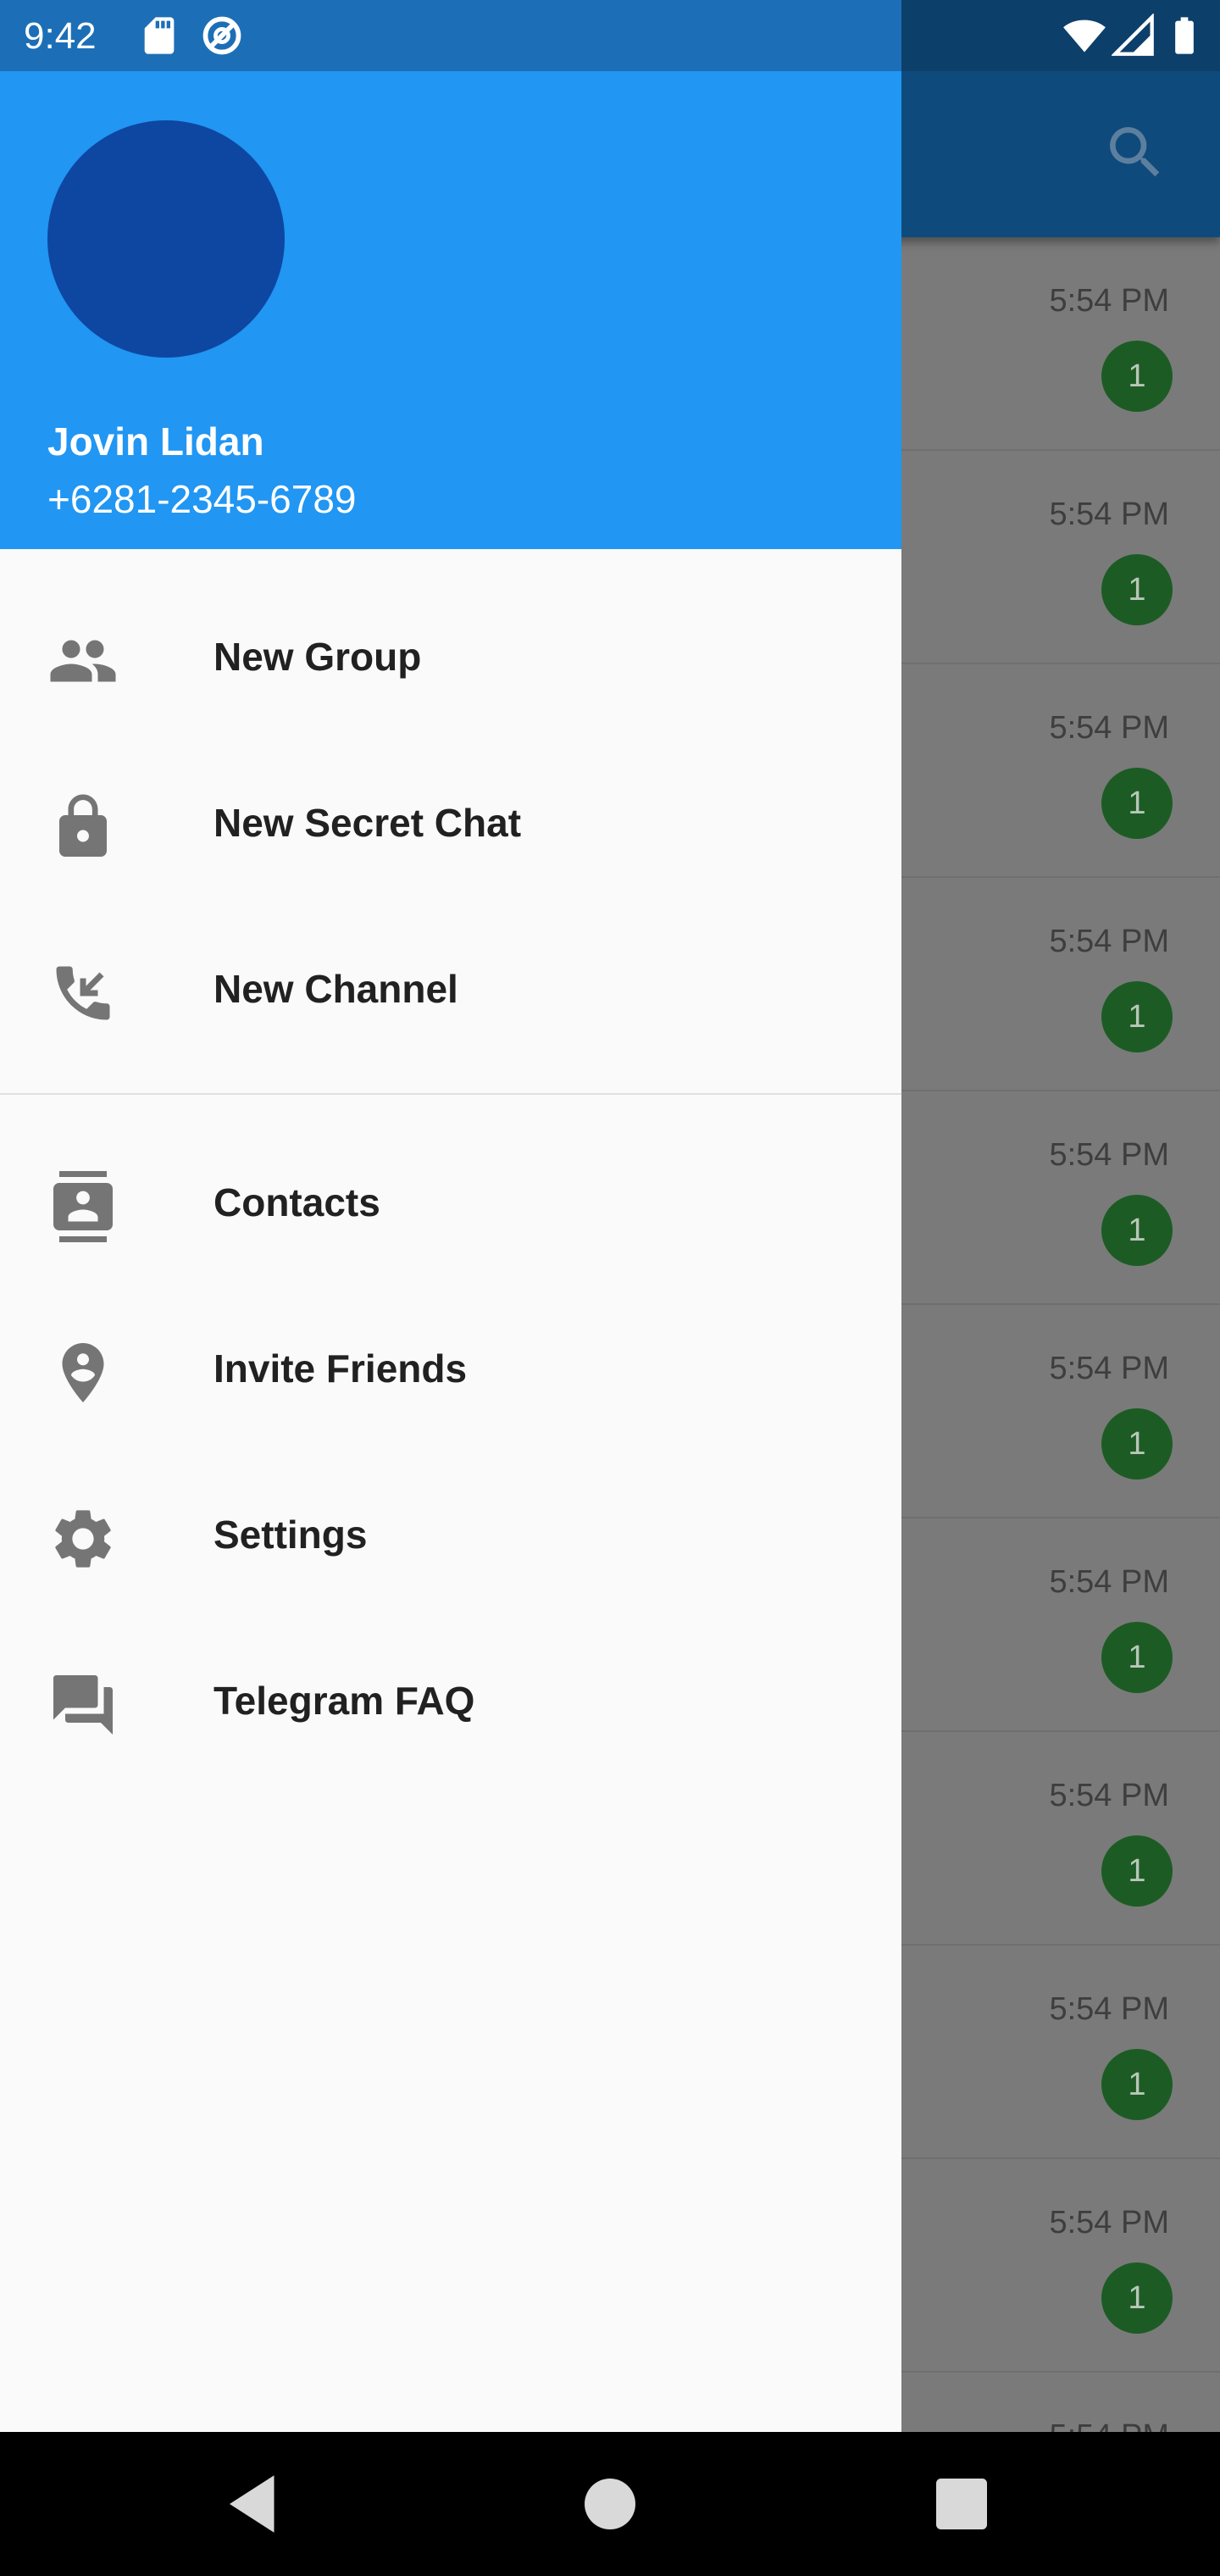 This screenshot has width=1220, height=2576. Describe the element at coordinates (202, 499) in the screenshot. I see `user-phone: +6281-2345-6789` at that location.